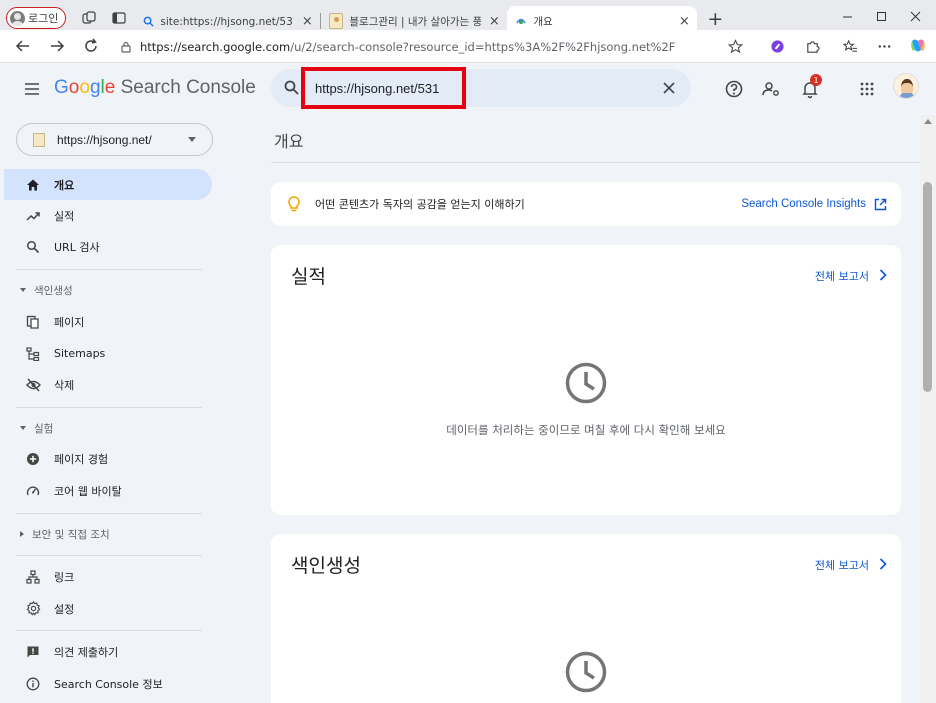 This screenshot has width=936, height=703. I want to click on pages-icon, so click(33, 322).